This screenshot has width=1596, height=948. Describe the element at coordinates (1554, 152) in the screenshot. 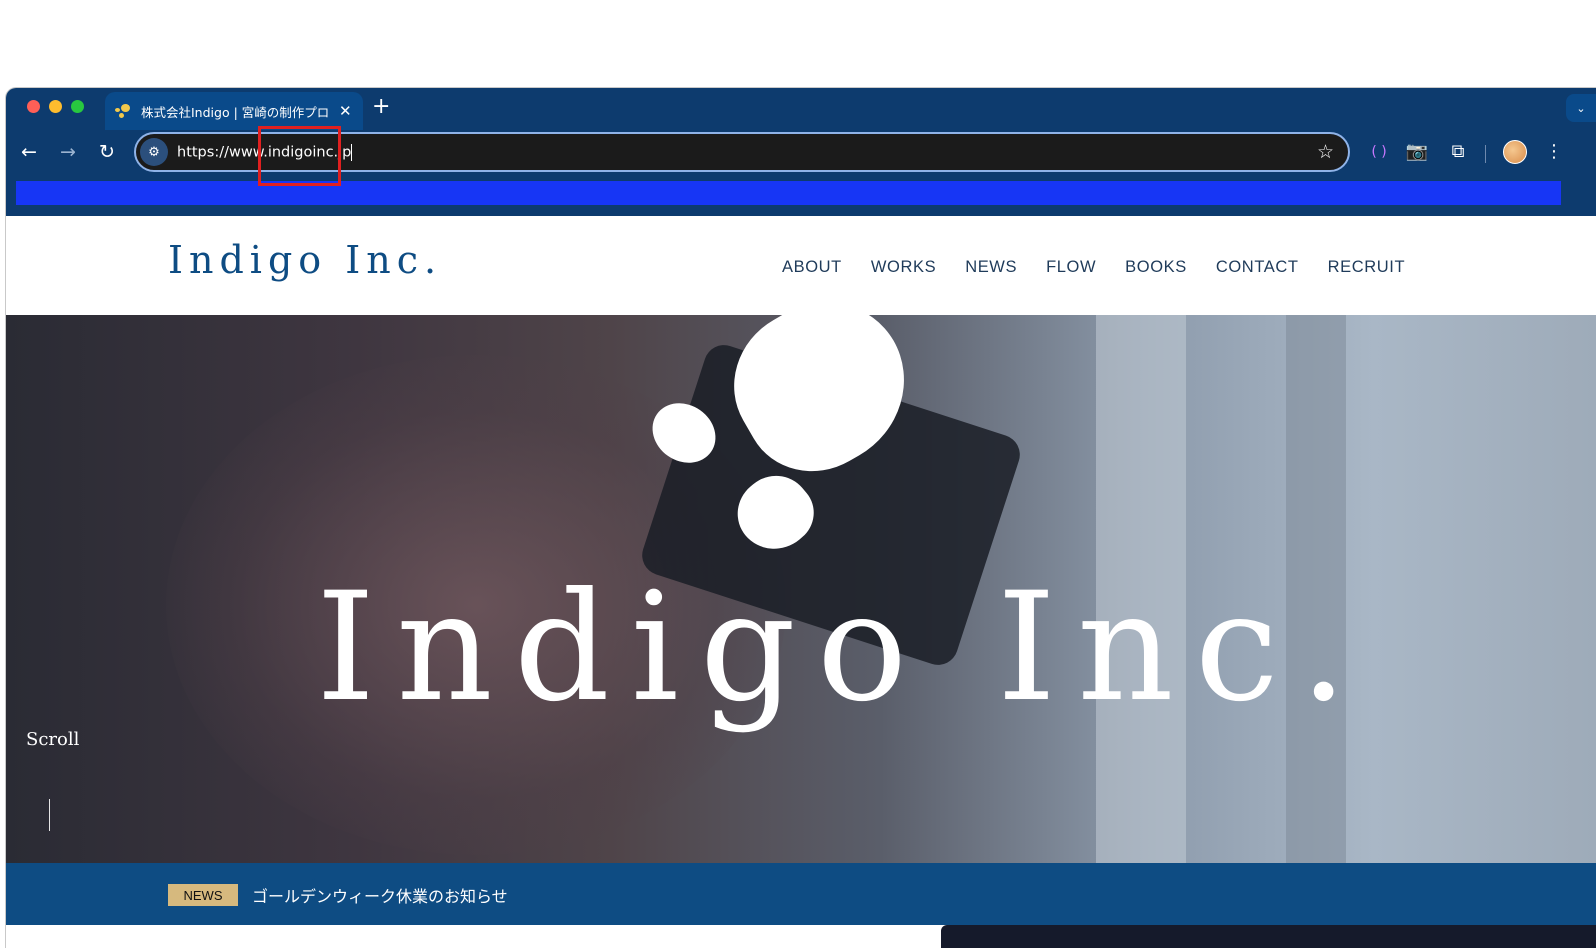

I see `kebab-menu-icon: ⋮` at that location.